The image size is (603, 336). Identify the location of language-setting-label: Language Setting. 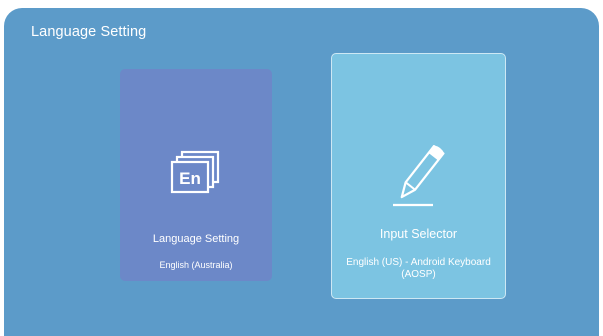
(196, 239).